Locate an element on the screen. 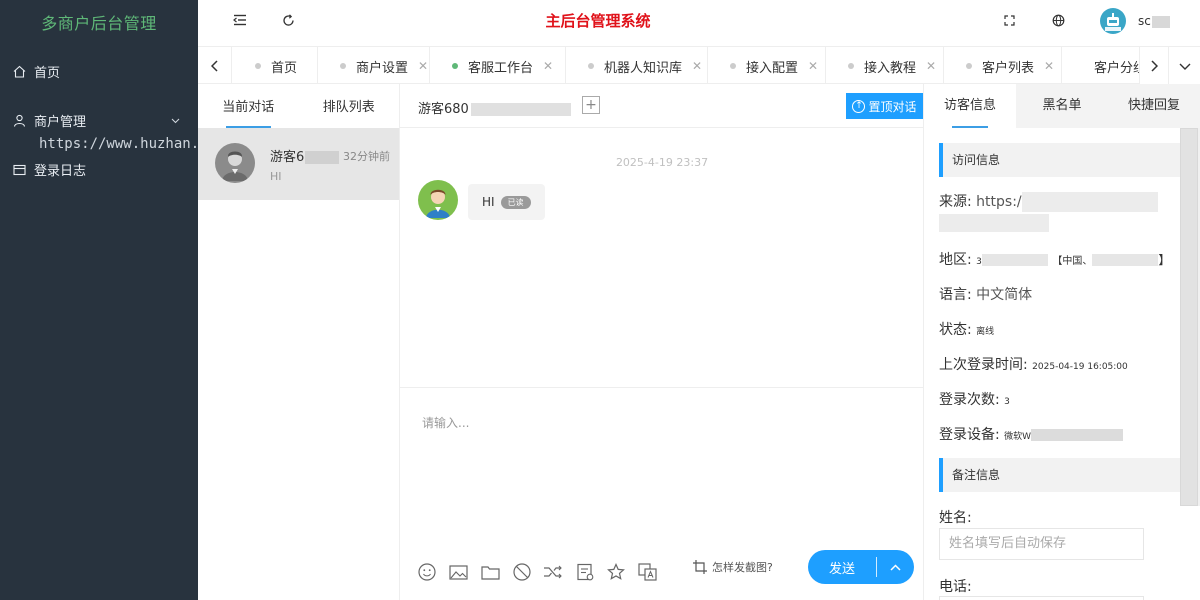 This screenshot has height=600, width=1200. tab-access-tutorial: 接入教程 ✕ is located at coordinates (885, 66).